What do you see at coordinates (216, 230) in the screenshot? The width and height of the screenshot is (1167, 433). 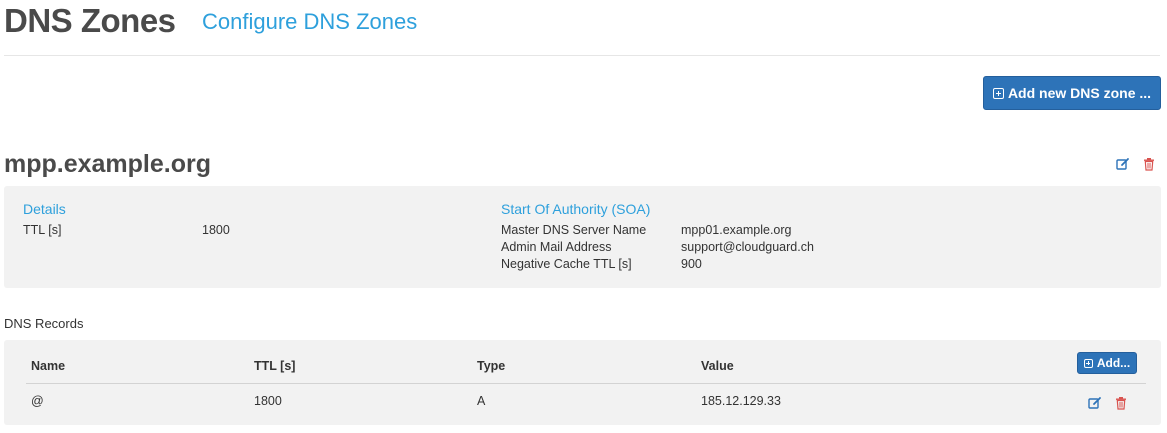 I see `ttl-value: 1800` at bounding box center [216, 230].